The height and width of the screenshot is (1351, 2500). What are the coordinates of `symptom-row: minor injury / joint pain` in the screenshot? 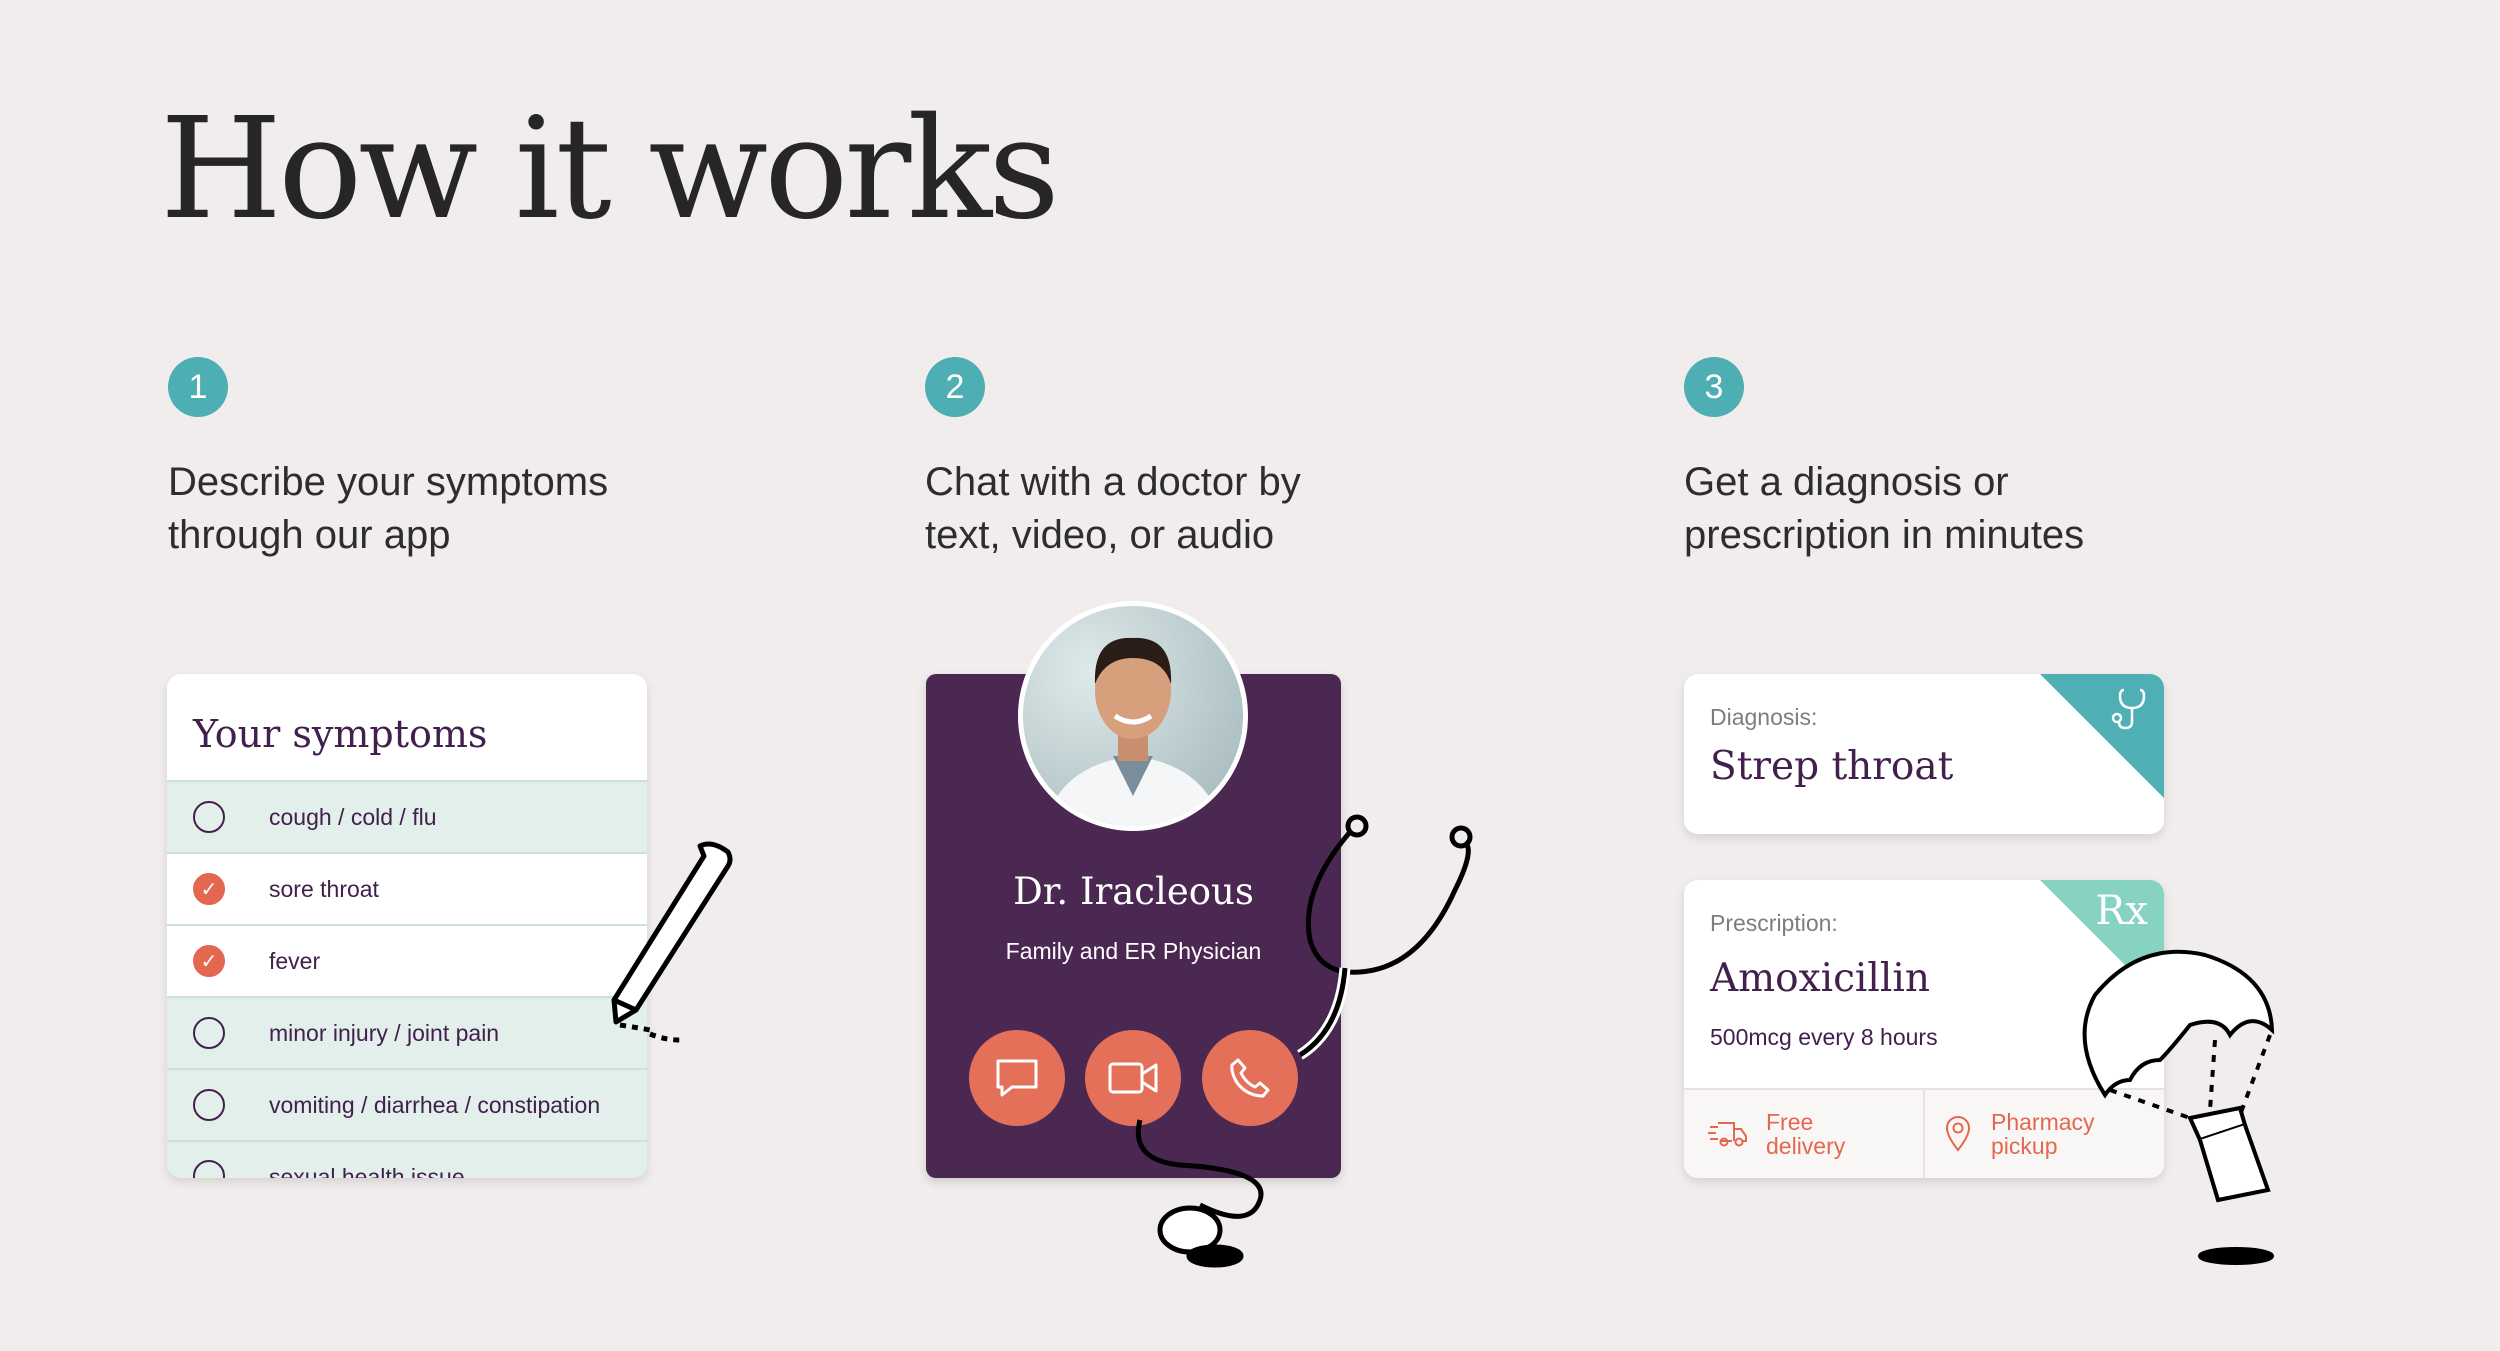 It's located at (407, 1032).